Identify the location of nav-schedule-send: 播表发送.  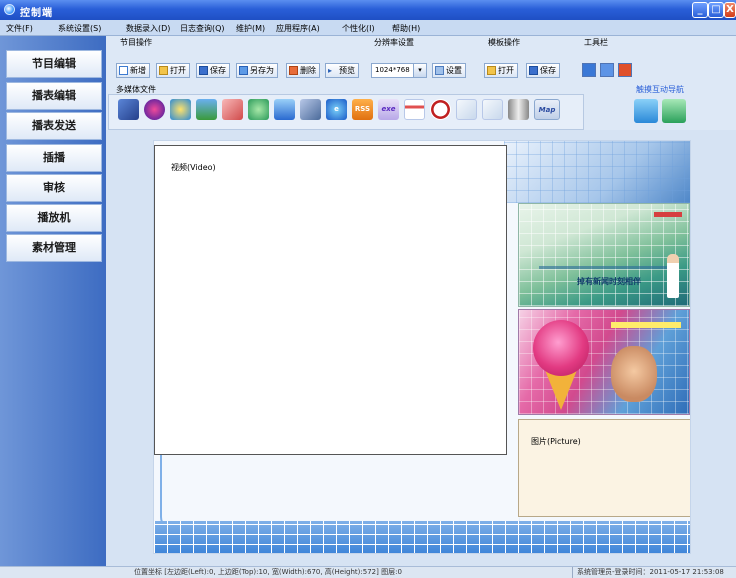
(54, 126).